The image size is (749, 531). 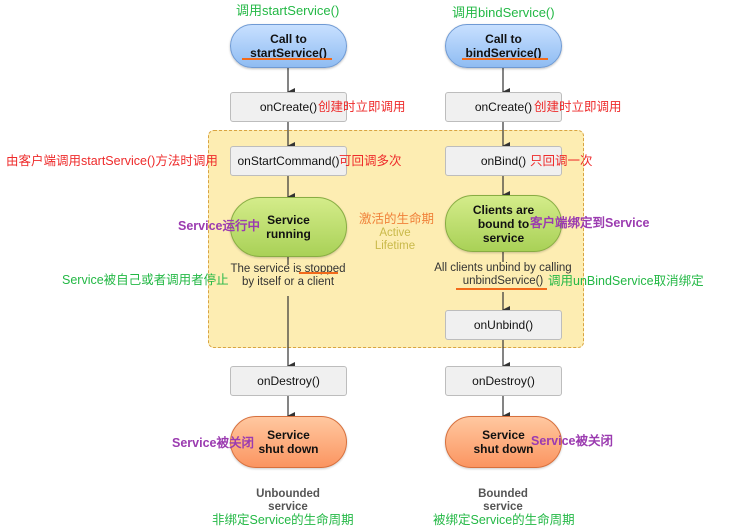 I want to click on right-ondestroy-node: onDestroy(), so click(x=503, y=381).